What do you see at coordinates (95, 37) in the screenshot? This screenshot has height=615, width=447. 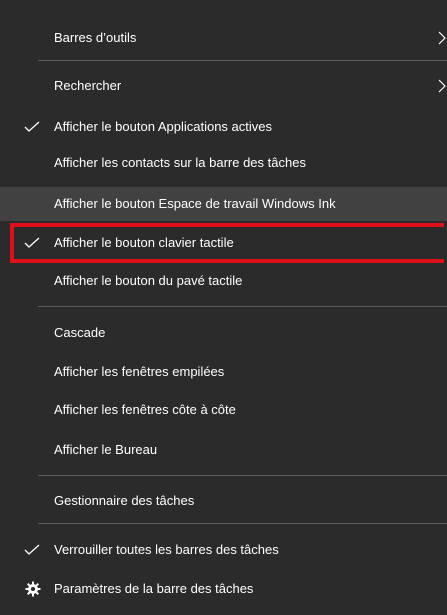 I see `menu-item-label: Barres d’outils` at bounding box center [95, 37].